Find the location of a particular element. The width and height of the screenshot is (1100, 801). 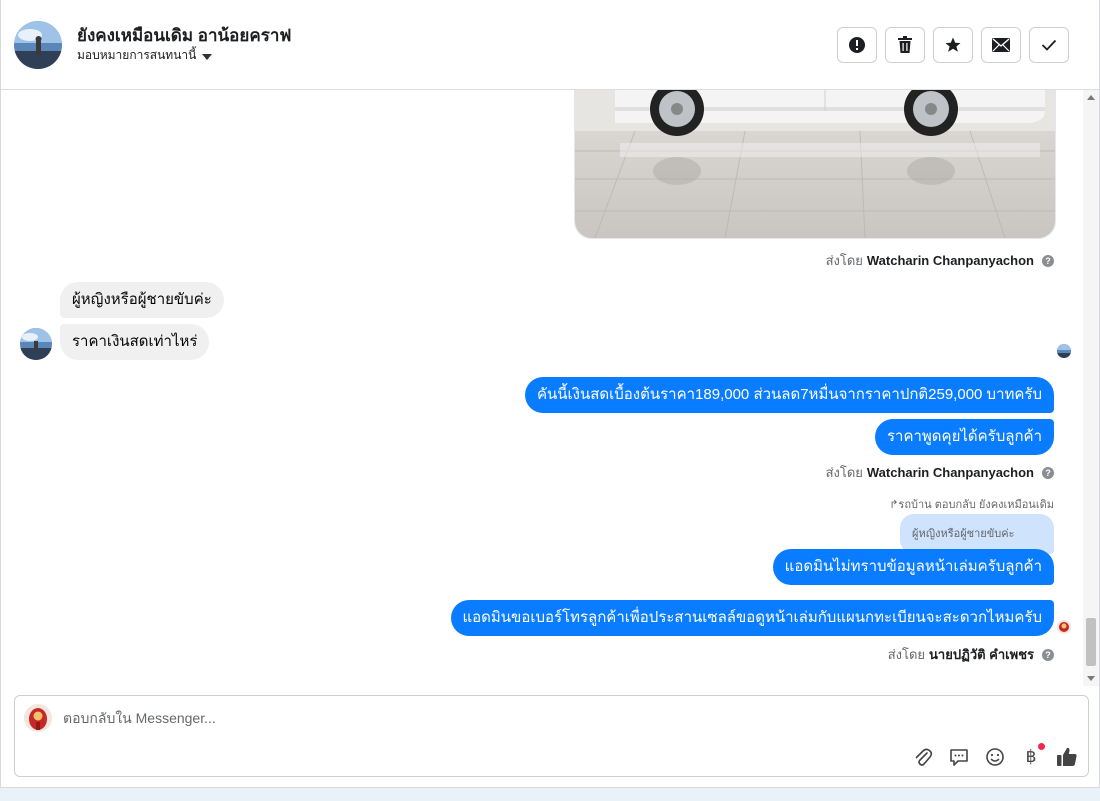

page-avatar is located at coordinates (38, 718).